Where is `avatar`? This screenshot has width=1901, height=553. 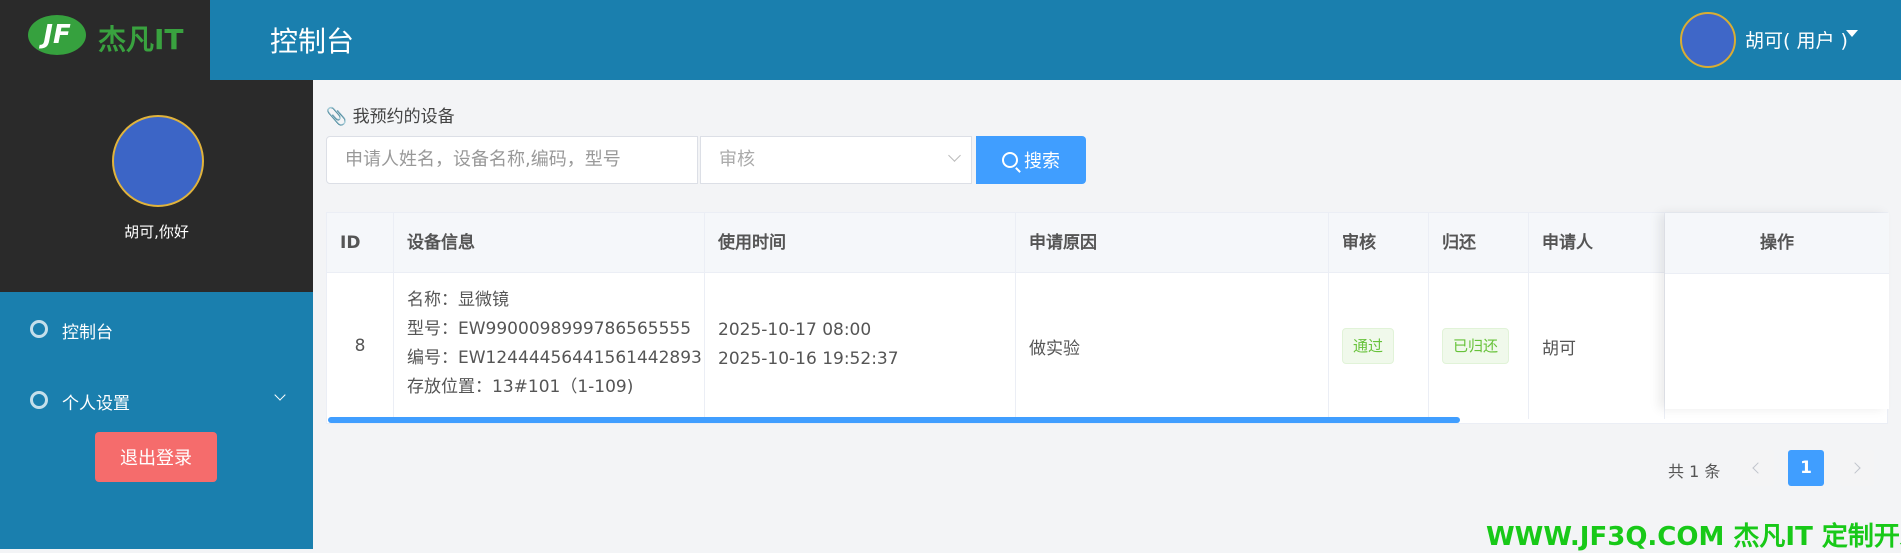 avatar is located at coordinates (158, 161).